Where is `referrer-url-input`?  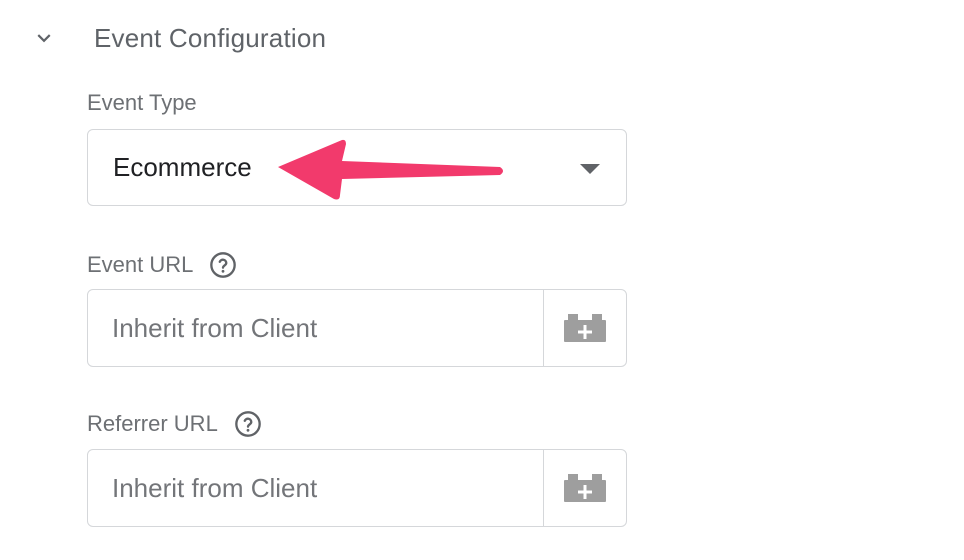
referrer-url-input is located at coordinates (315, 488).